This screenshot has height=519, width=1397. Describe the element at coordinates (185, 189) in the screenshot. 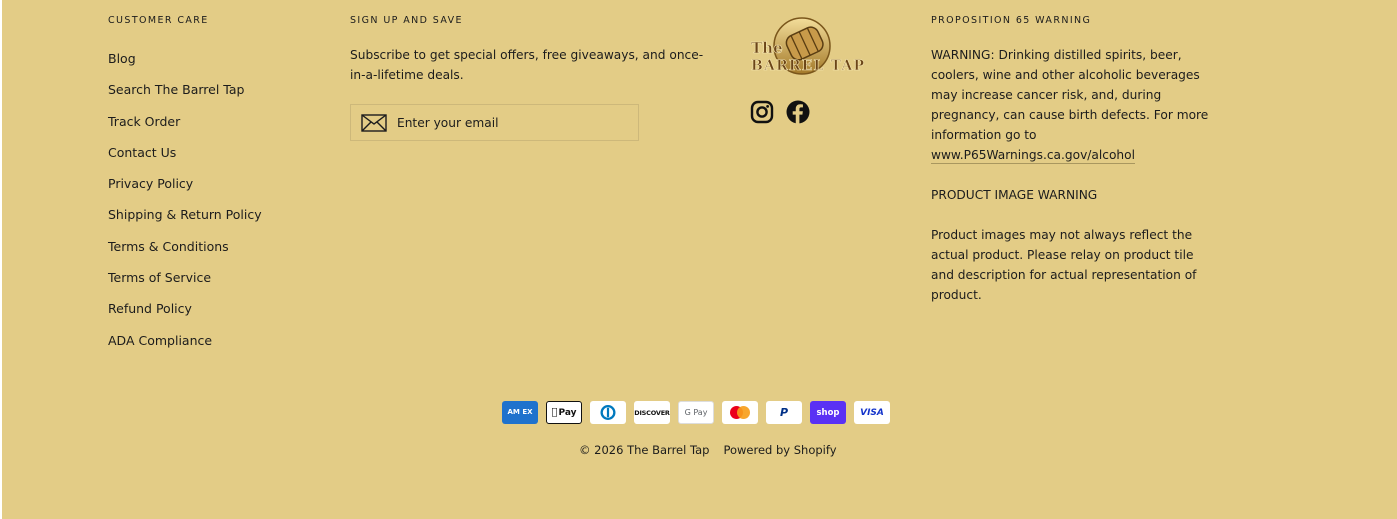

I see `footer-link-privacy: Privacy Policy` at that location.